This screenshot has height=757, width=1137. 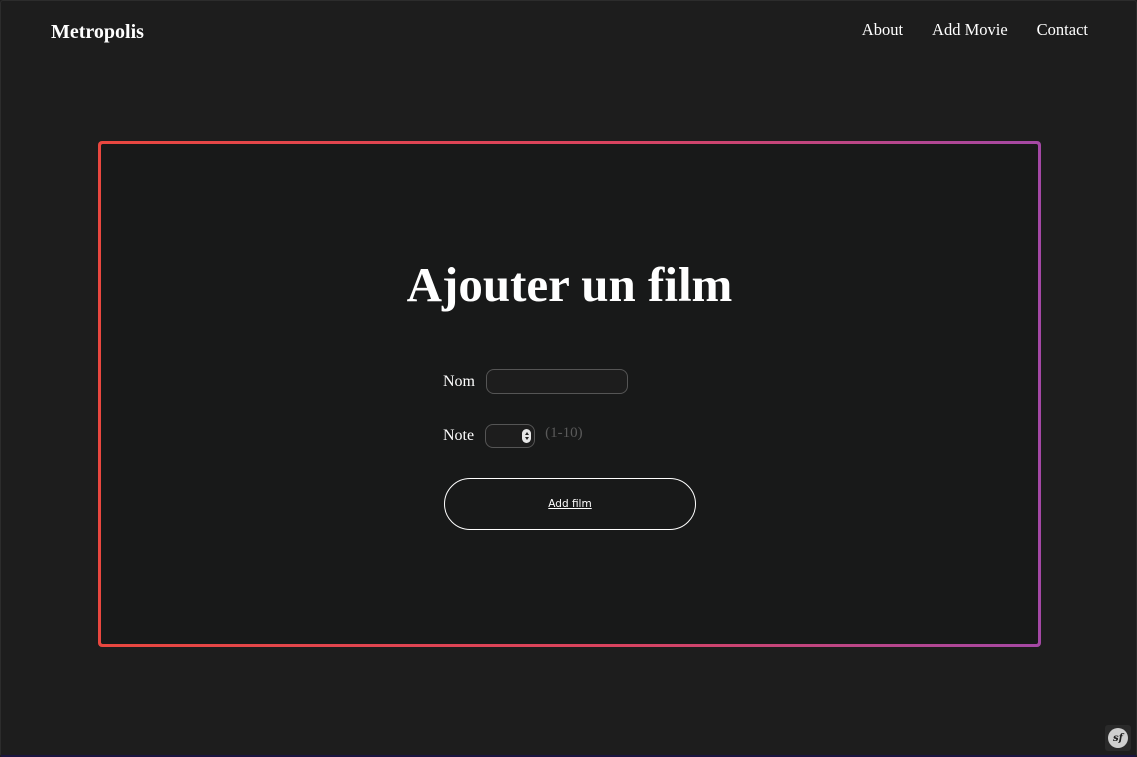 What do you see at coordinates (510, 436) in the screenshot?
I see `note-number-input` at bounding box center [510, 436].